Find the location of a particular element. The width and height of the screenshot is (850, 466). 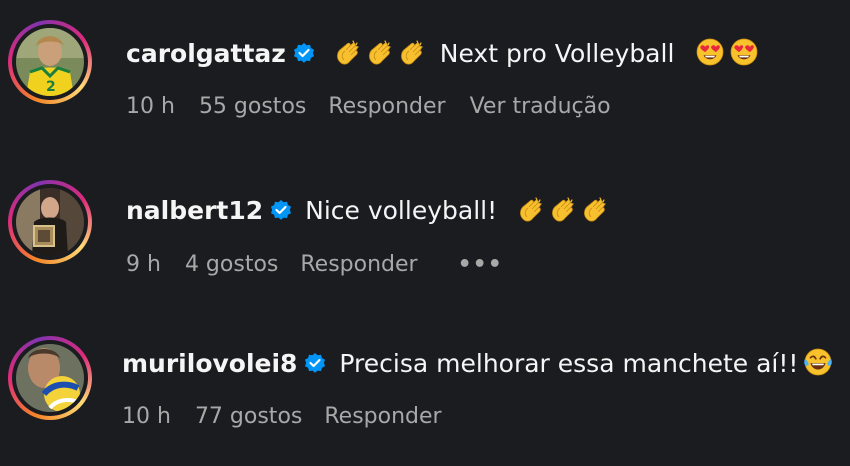

comment-text: Nice volleyball! is located at coordinates (401, 210).